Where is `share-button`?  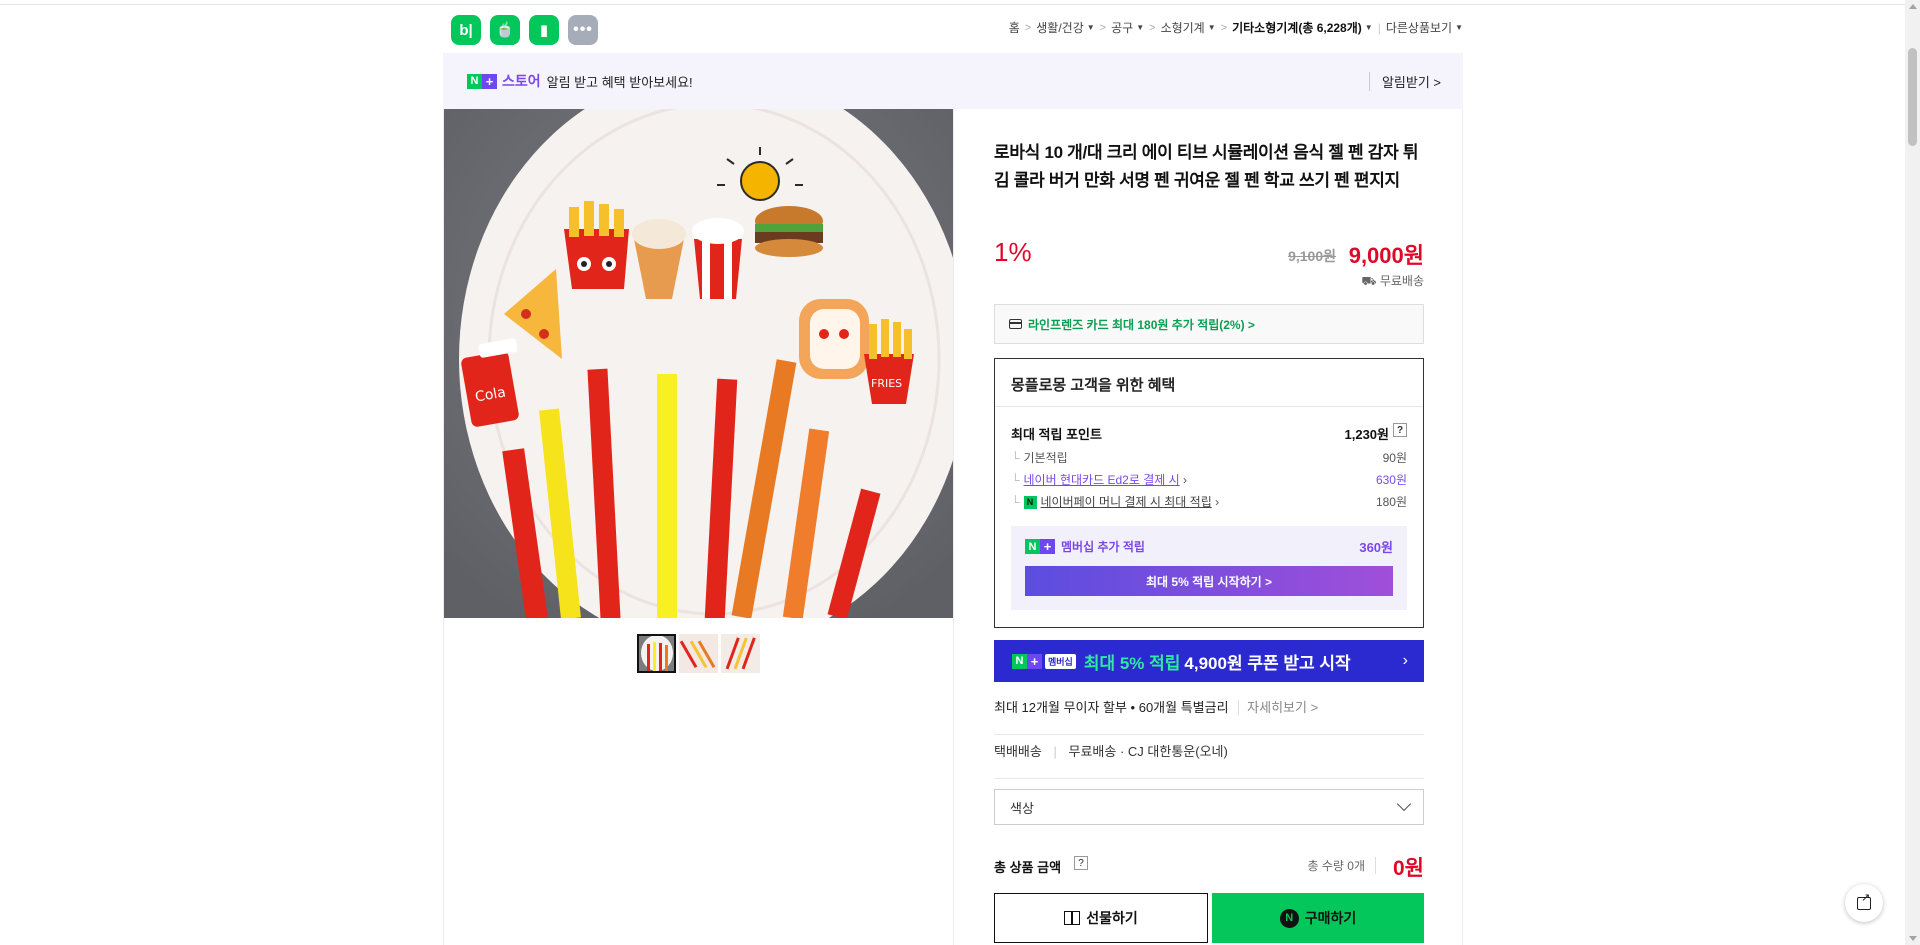
share-button is located at coordinates (1864, 903).